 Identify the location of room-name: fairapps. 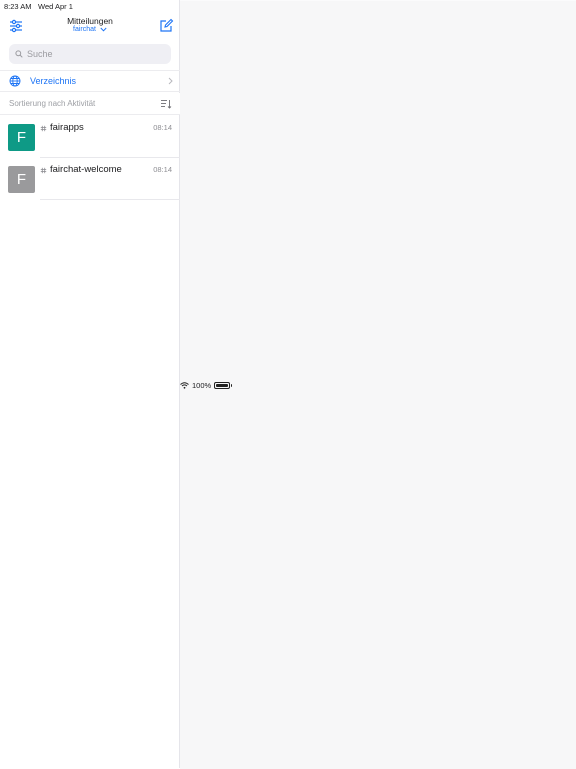
(67, 127).